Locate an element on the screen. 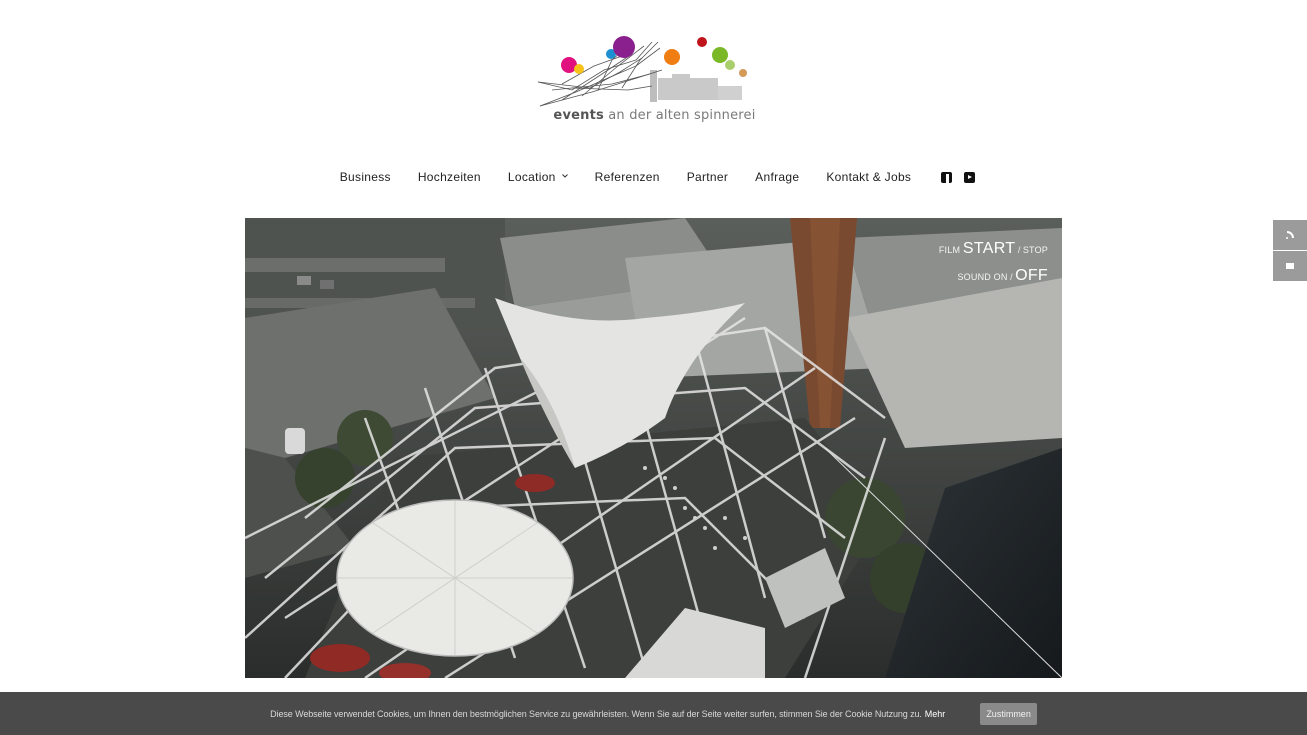 This screenshot has height=735, width=1307. film-label: FILM is located at coordinates (950, 250).